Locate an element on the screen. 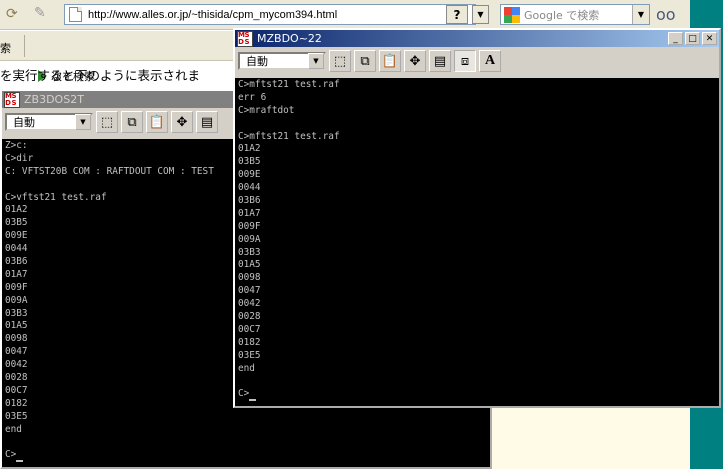 This screenshot has width=723, height=469. search-placeholder: Google で検索 is located at coordinates (562, 15).